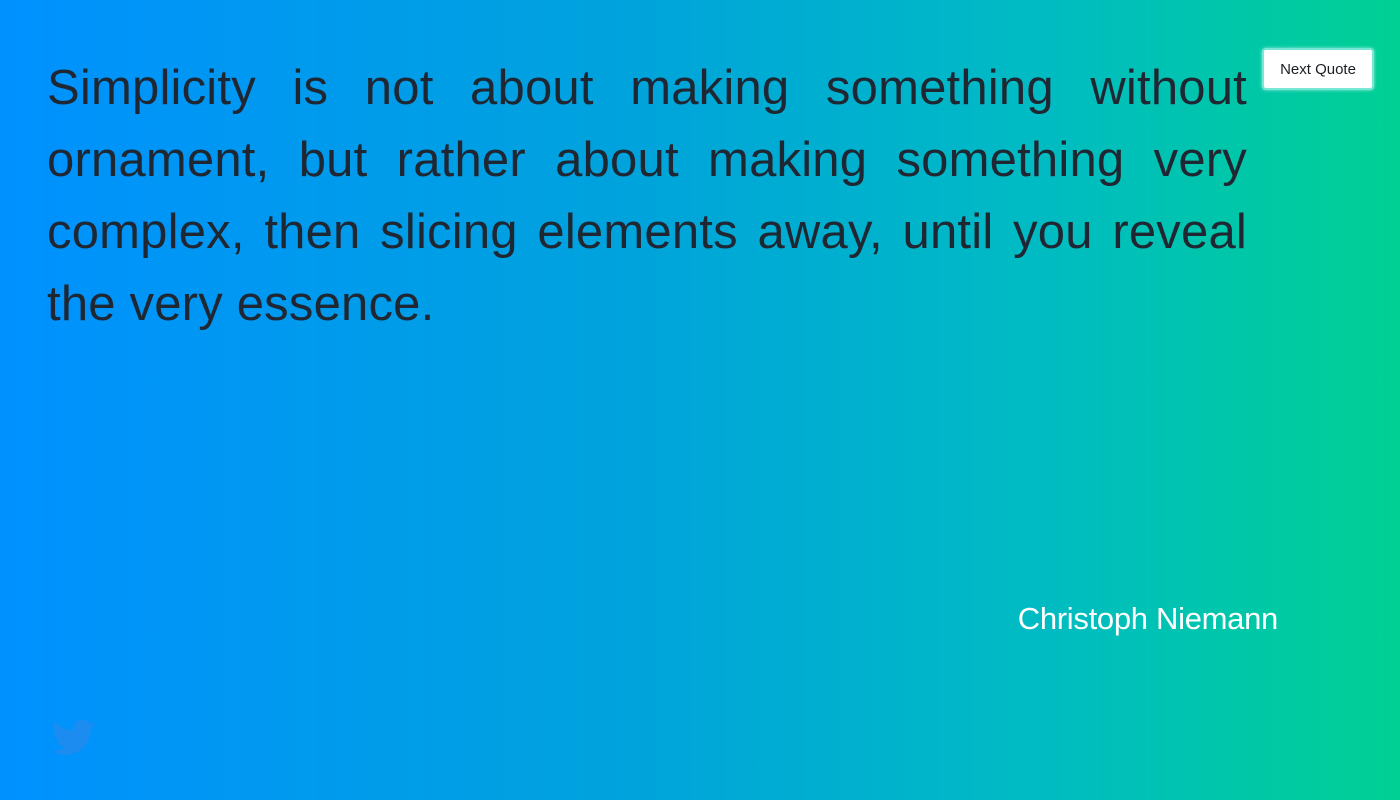 This screenshot has width=1400, height=800. I want to click on quote-author: Christoph Niemann, so click(1148, 618).